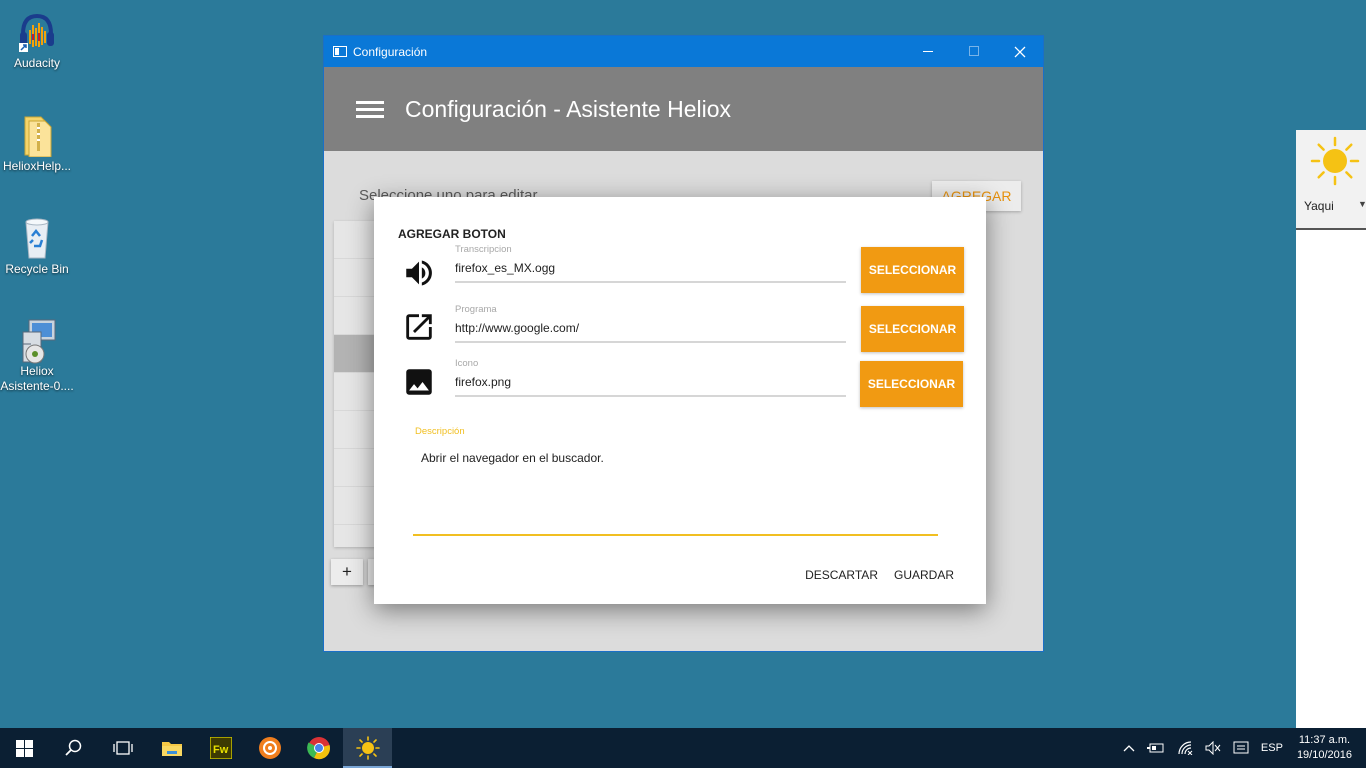 This screenshot has width=1366, height=768. What do you see at coordinates (911, 384) in the screenshot?
I see `select-icon-button: SELECCIONAR` at bounding box center [911, 384].